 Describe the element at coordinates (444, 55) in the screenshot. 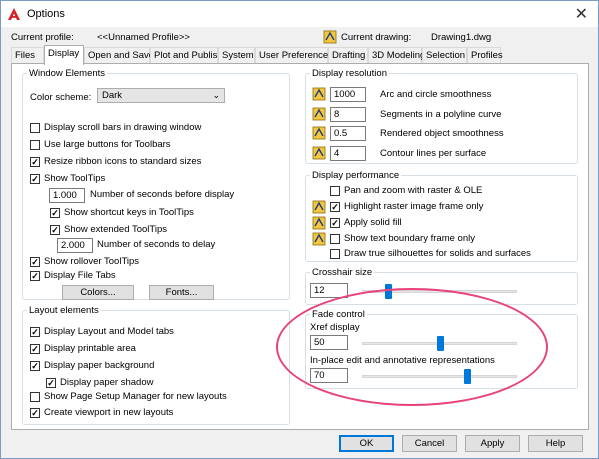

I see `tab-selection: Selection` at that location.